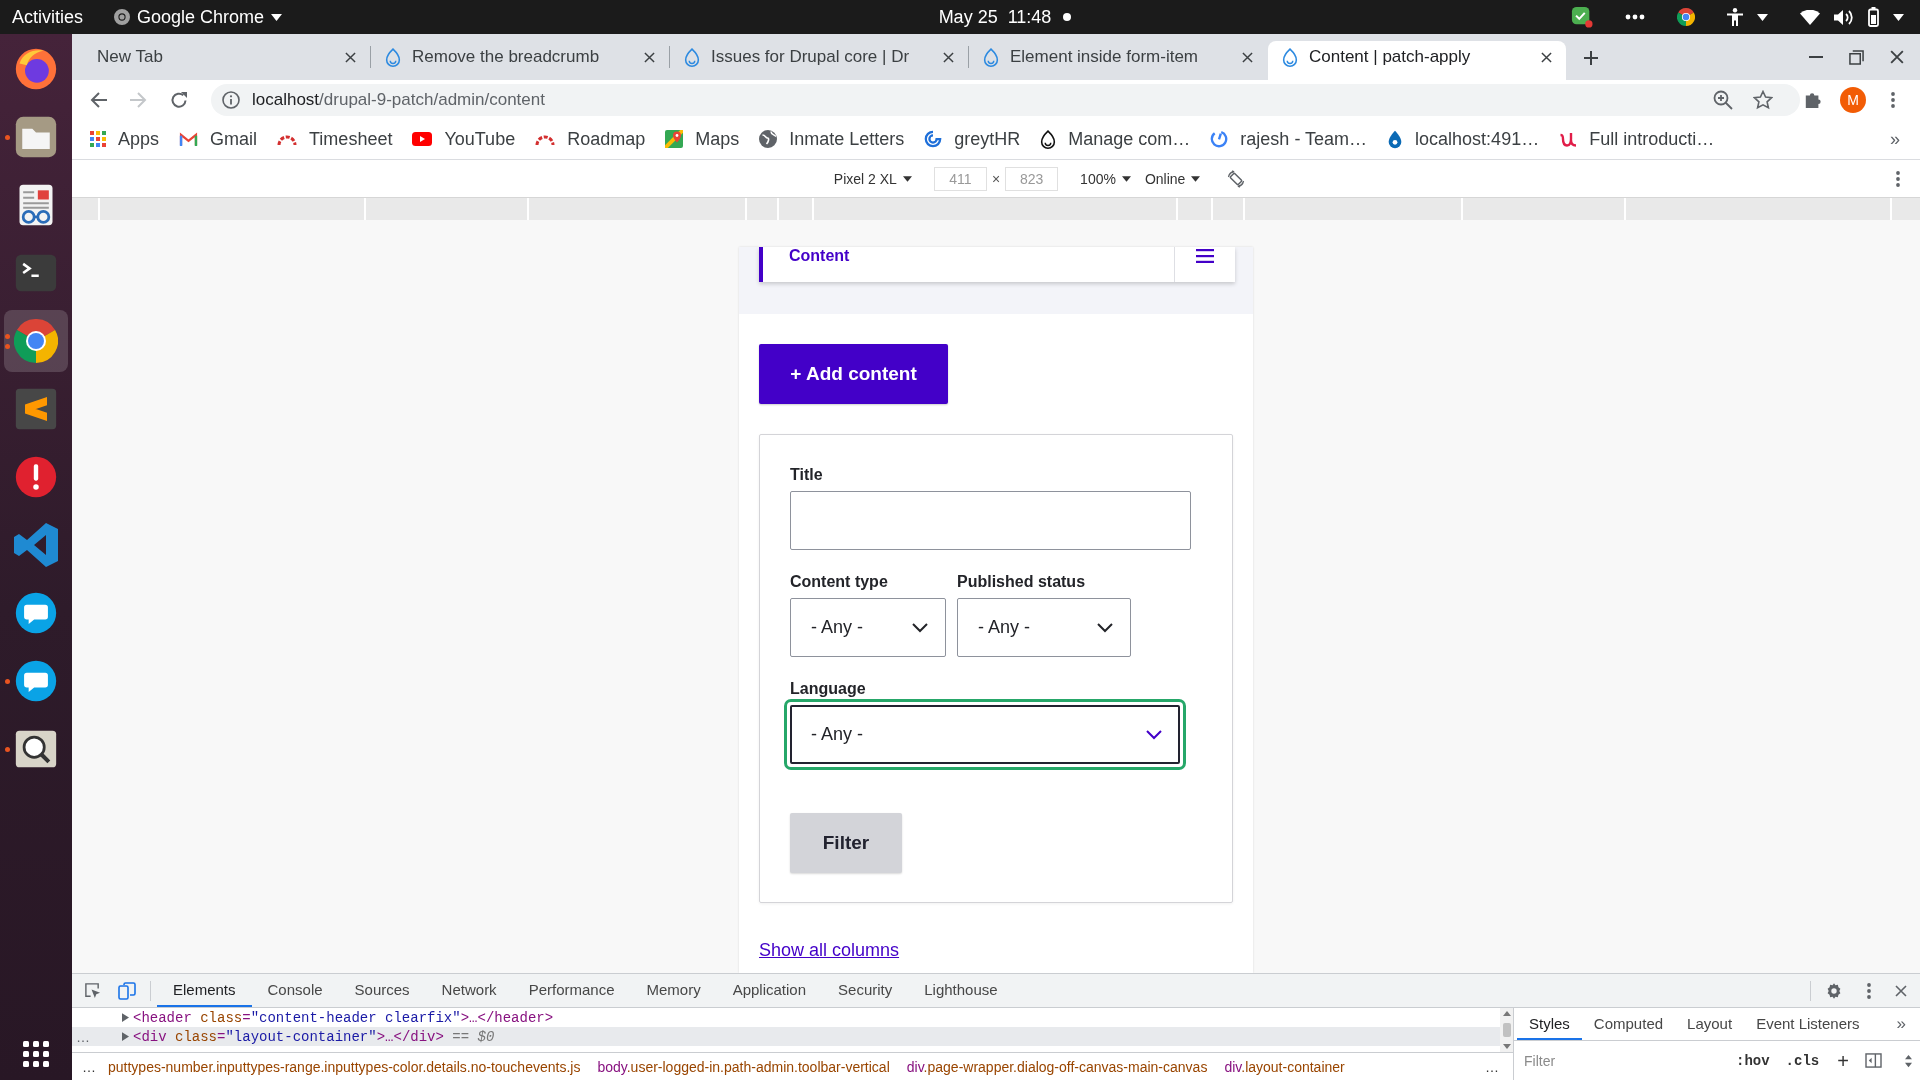  What do you see at coordinates (1710, 1024) in the screenshot?
I see `styles-tab: Layout` at bounding box center [1710, 1024].